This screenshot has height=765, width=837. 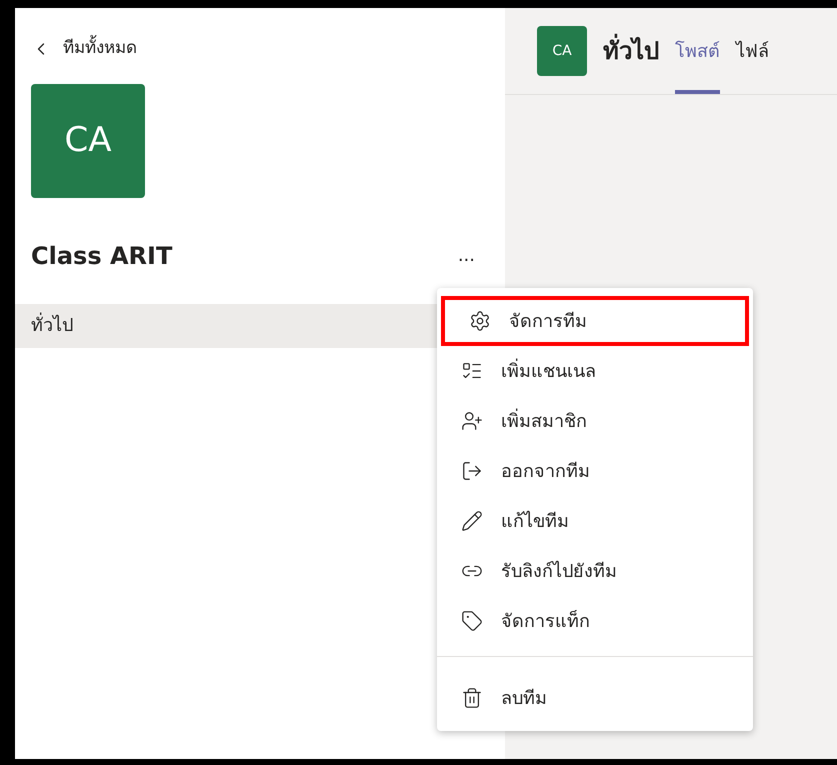 What do you see at coordinates (101, 256) in the screenshot?
I see `team-name: Class ARIT` at bounding box center [101, 256].